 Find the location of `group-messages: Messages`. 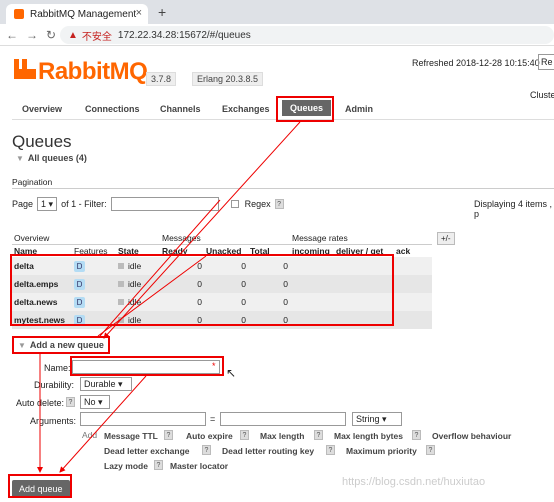

group-messages: Messages is located at coordinates (225, 238).